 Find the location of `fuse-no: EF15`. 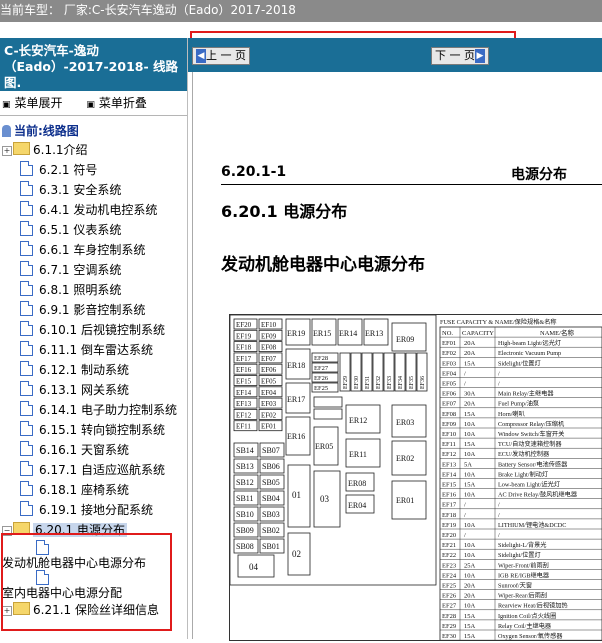

fuse-no: EF15 is located at coordinates (449, 485).